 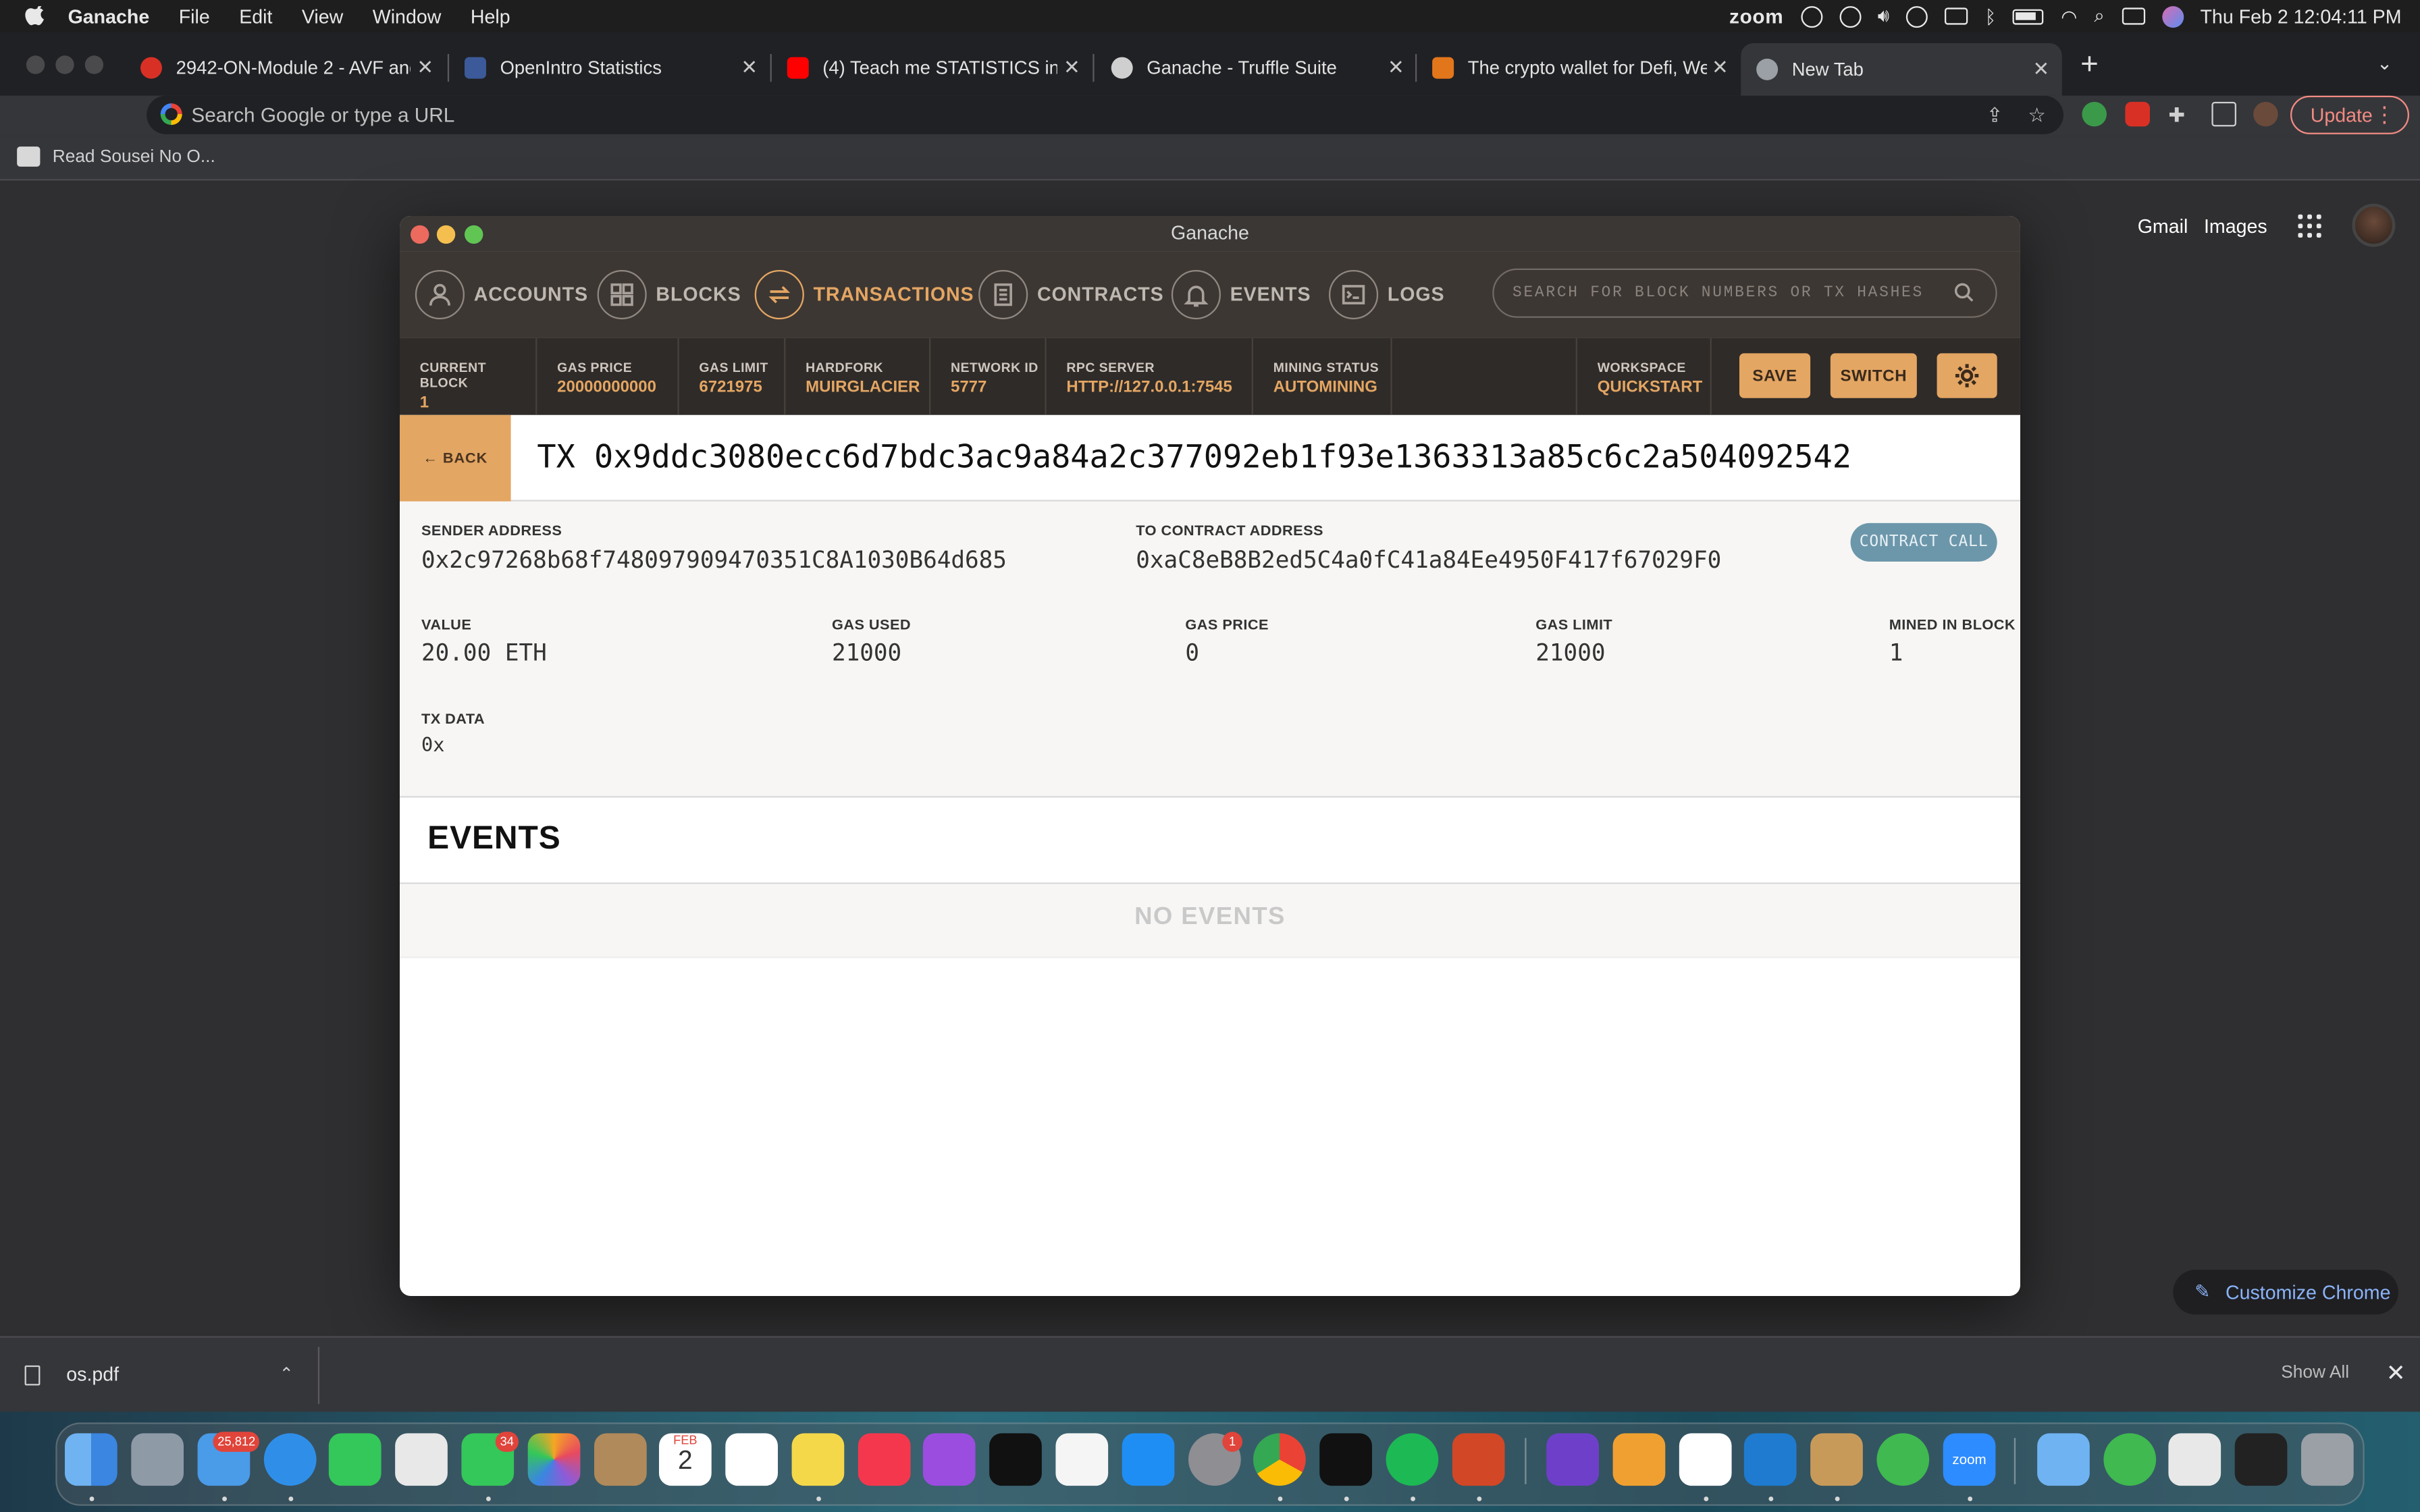 What do you see at coordinates (2235, 227) in the screenshot?
I see `images-link: Images` at bounding box center [2235, 227].